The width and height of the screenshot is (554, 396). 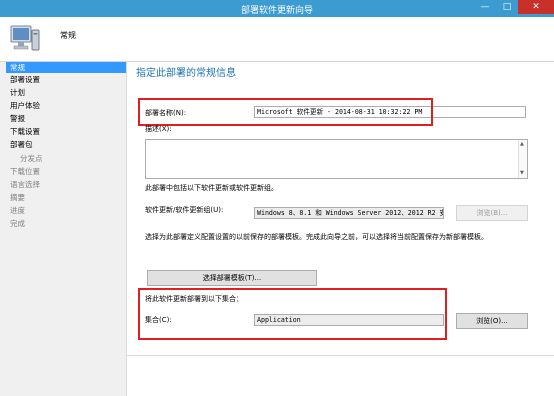 I want to click on wizard-header: 常规, so click(x=277, y=39).